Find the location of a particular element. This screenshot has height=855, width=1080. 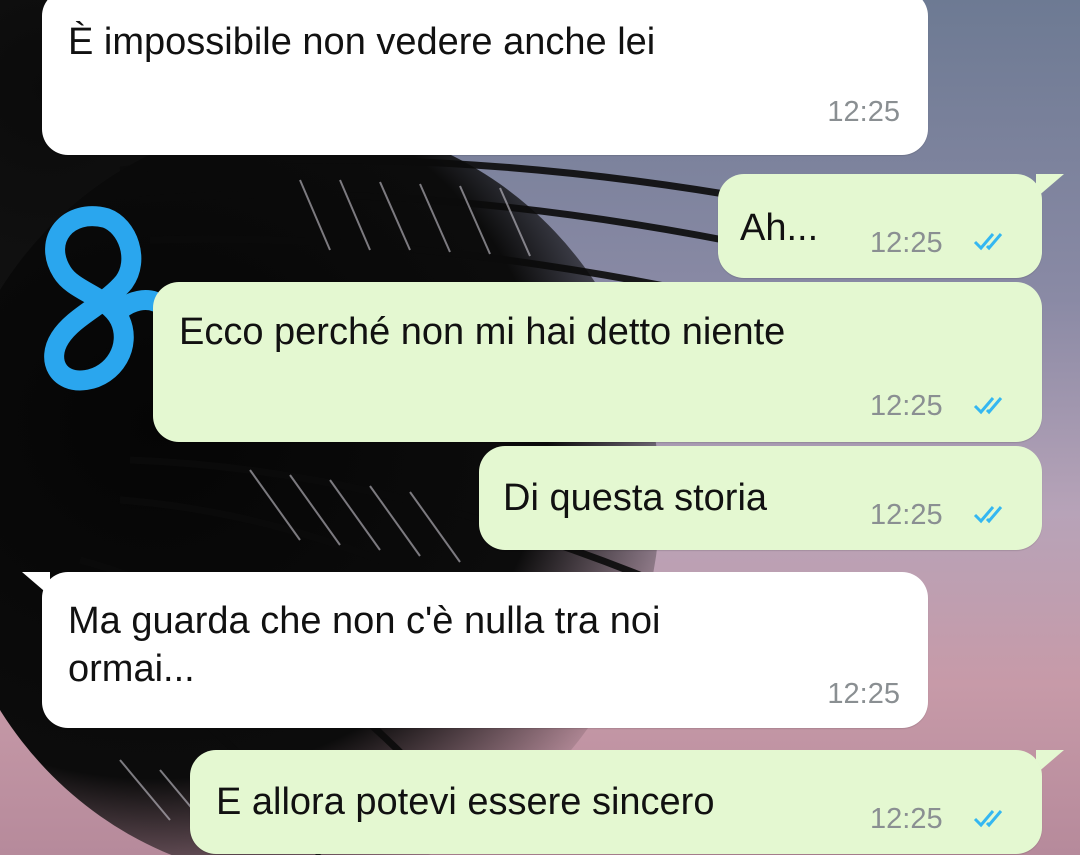

message-bubble-outgoing: Ah... 12:25 is located at coordinates (880, 226).